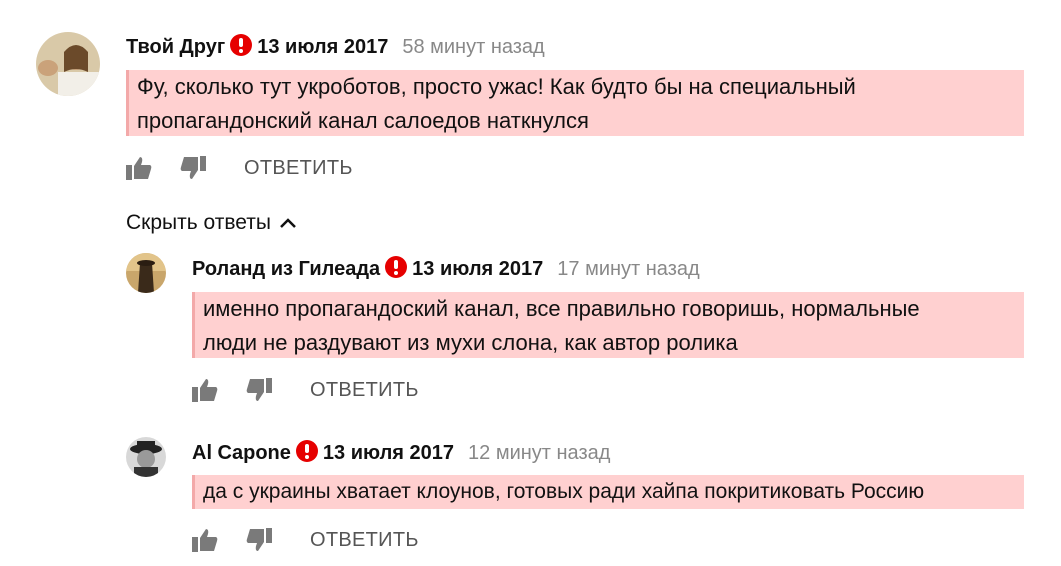 Image resolution: width=1061 pixels, height=566 pixels. Describe the element at coordinates (473, 47) in the screenshot. I see `time-ago: 58 минут назад` at that location.